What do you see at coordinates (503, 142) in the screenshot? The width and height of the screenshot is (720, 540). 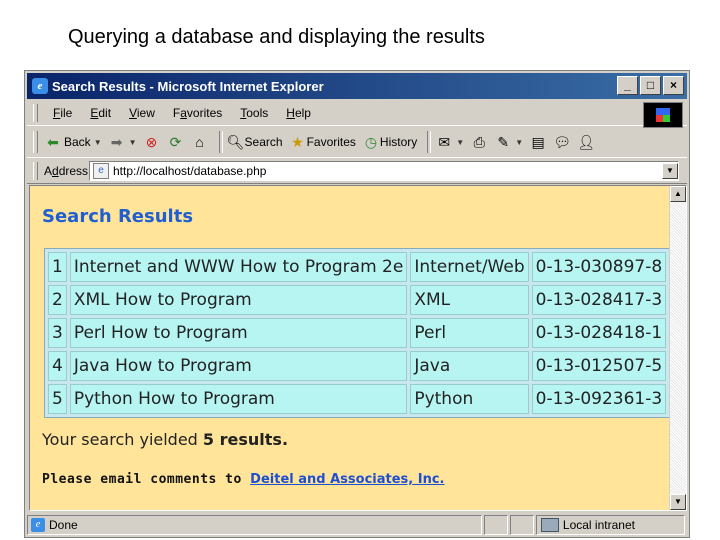 I see `edit-icon: ✎` at bounding box center [503, 142].